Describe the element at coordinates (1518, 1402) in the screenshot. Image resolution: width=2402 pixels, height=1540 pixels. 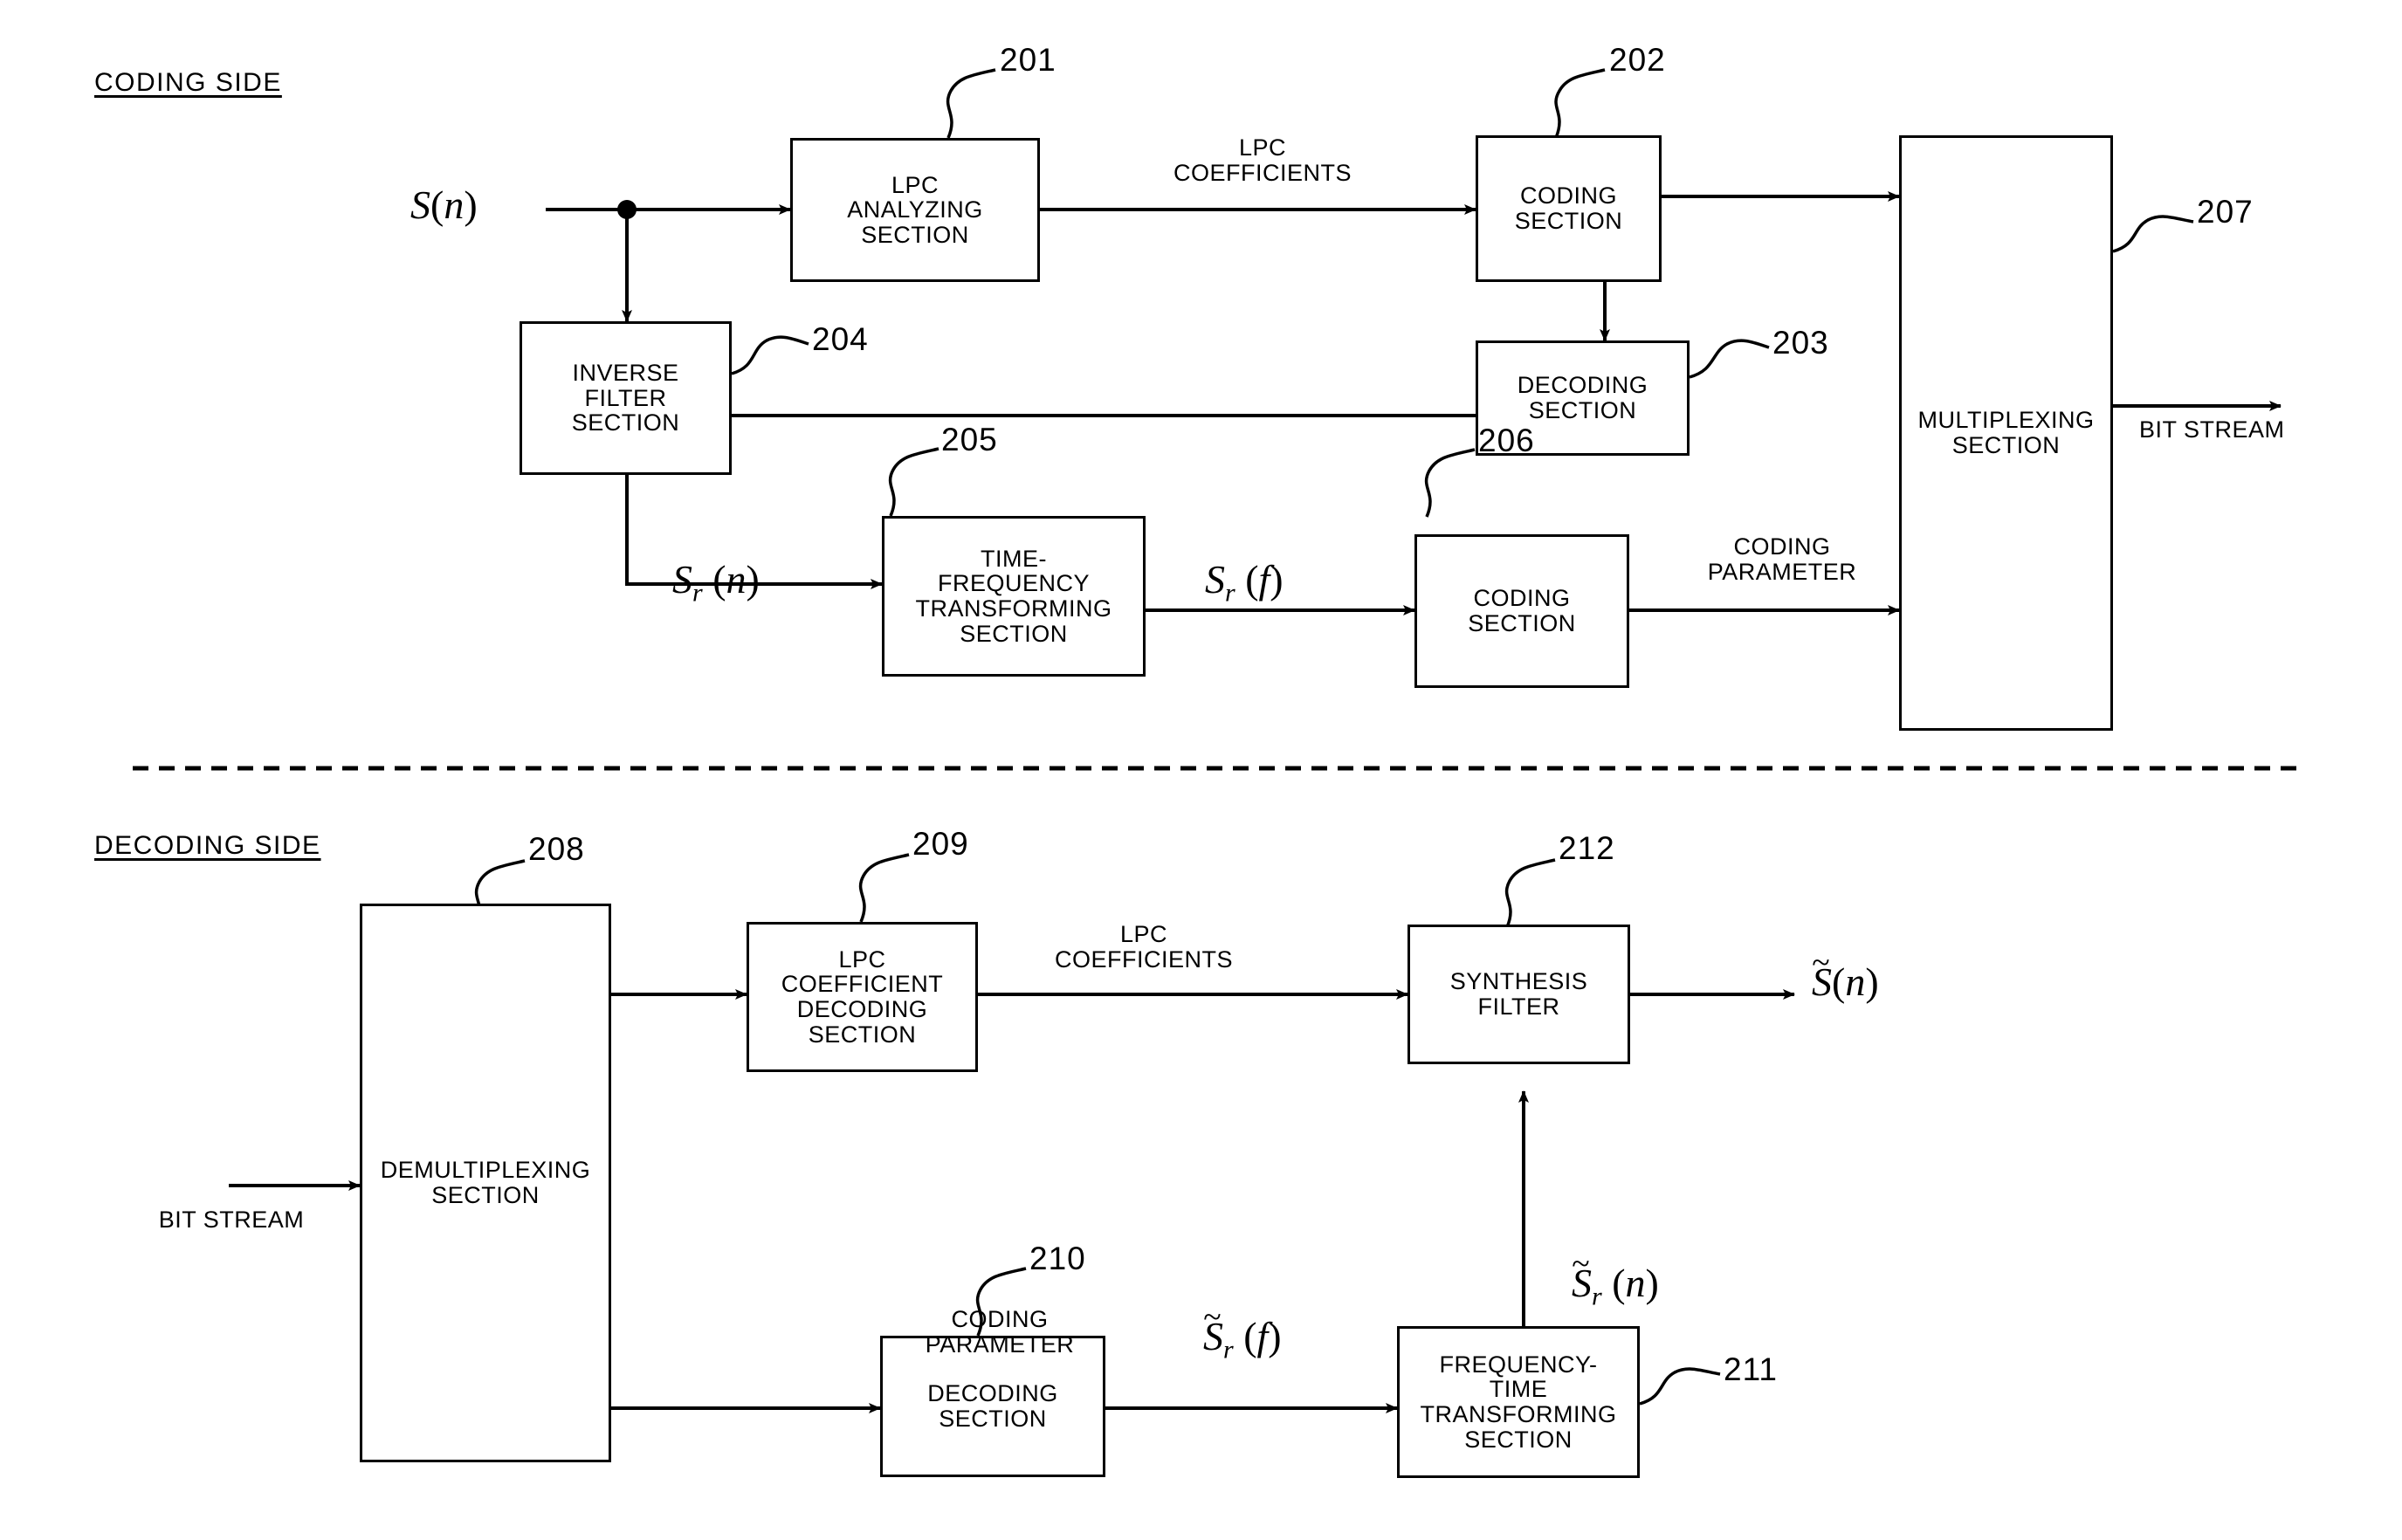
I see `block-frequency-time-transforming-section: FREQUENCY- TIME TRANSFORMING SECTION` at that location.